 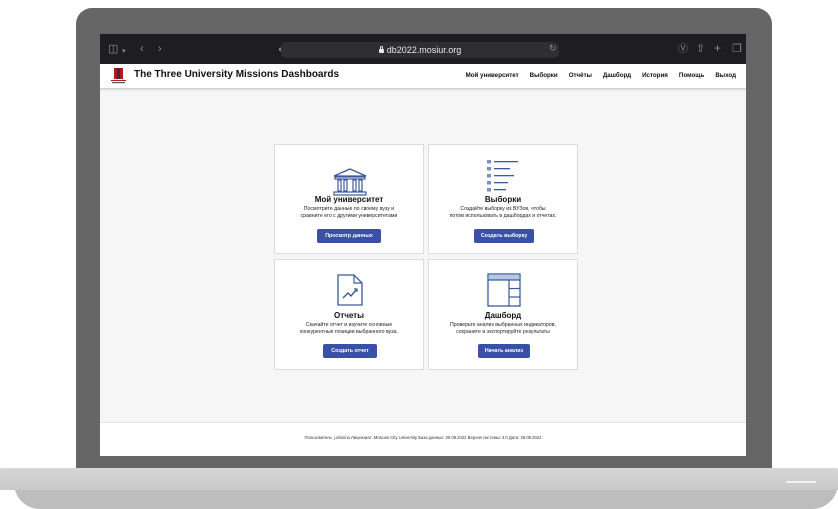 What do you see at coordinates (655, 75) in the screenshot?
I see `nav-history: История` at bounding box center [655, 75].